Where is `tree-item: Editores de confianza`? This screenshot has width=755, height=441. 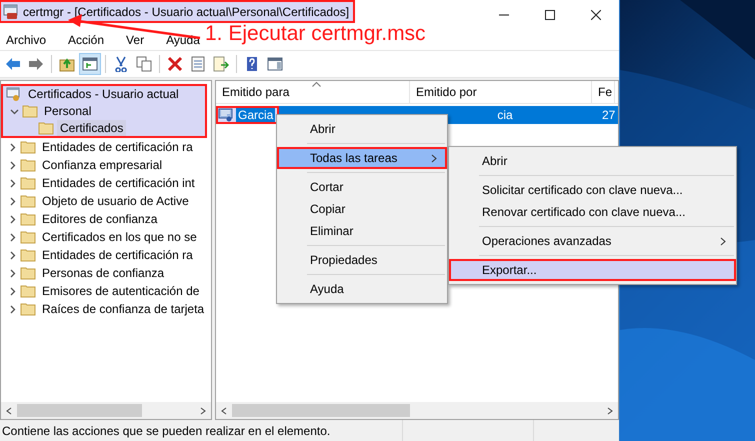 tree-item: Editores de confianza is located at coordinates (99, 219).